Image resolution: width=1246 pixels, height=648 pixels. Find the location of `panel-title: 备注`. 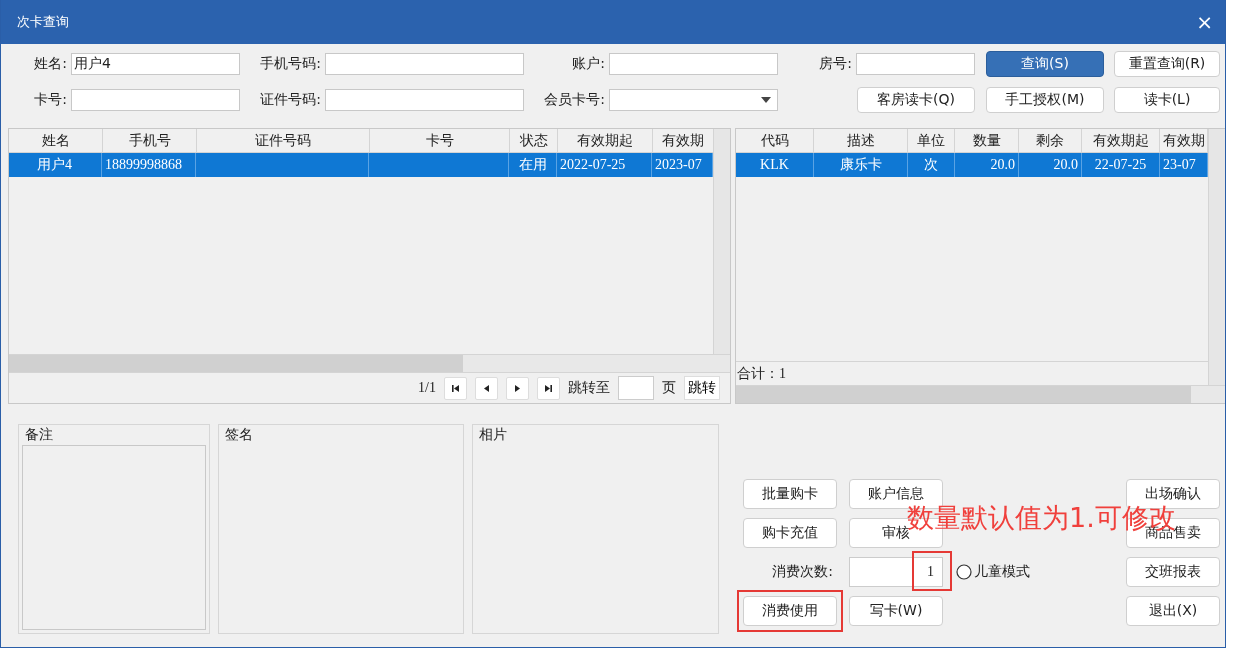

panel-title: 备注 is located at coordinates (38, 435).